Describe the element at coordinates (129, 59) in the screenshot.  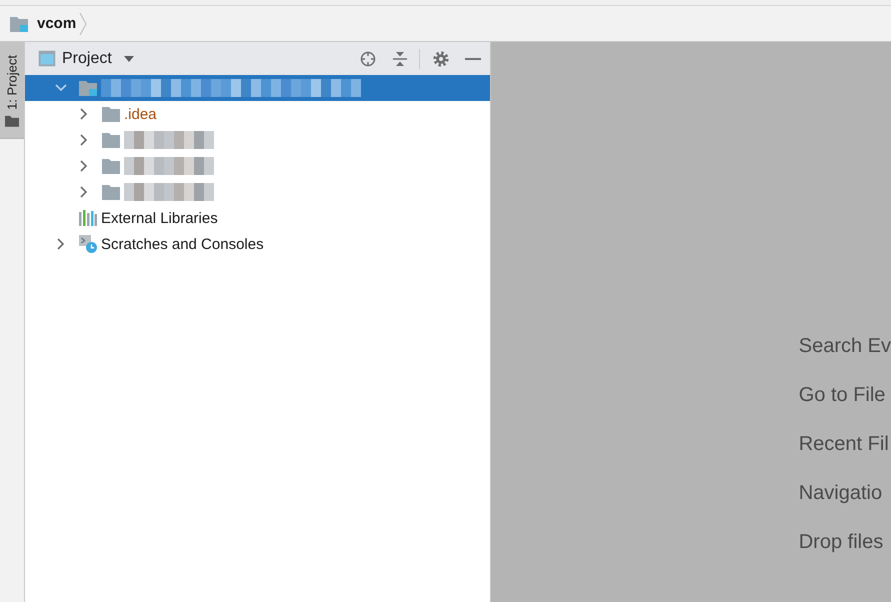
I see `caret-icon` at that location.